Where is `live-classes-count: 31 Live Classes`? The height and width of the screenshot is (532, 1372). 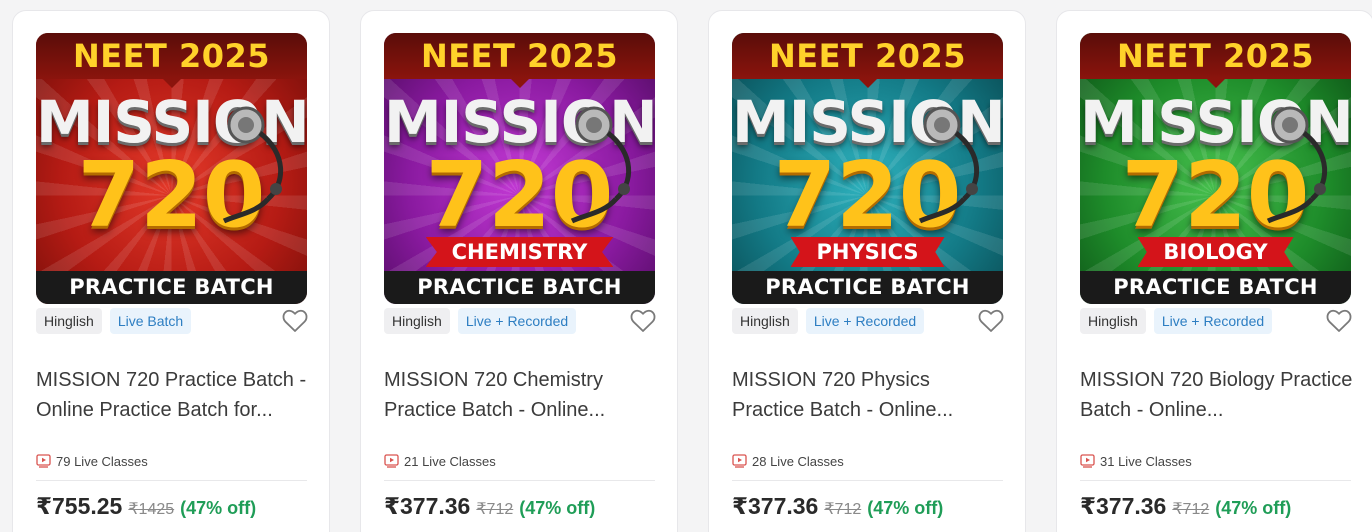
live-classes-count: 31 Live Classes is located at coordinates (1136, 461).